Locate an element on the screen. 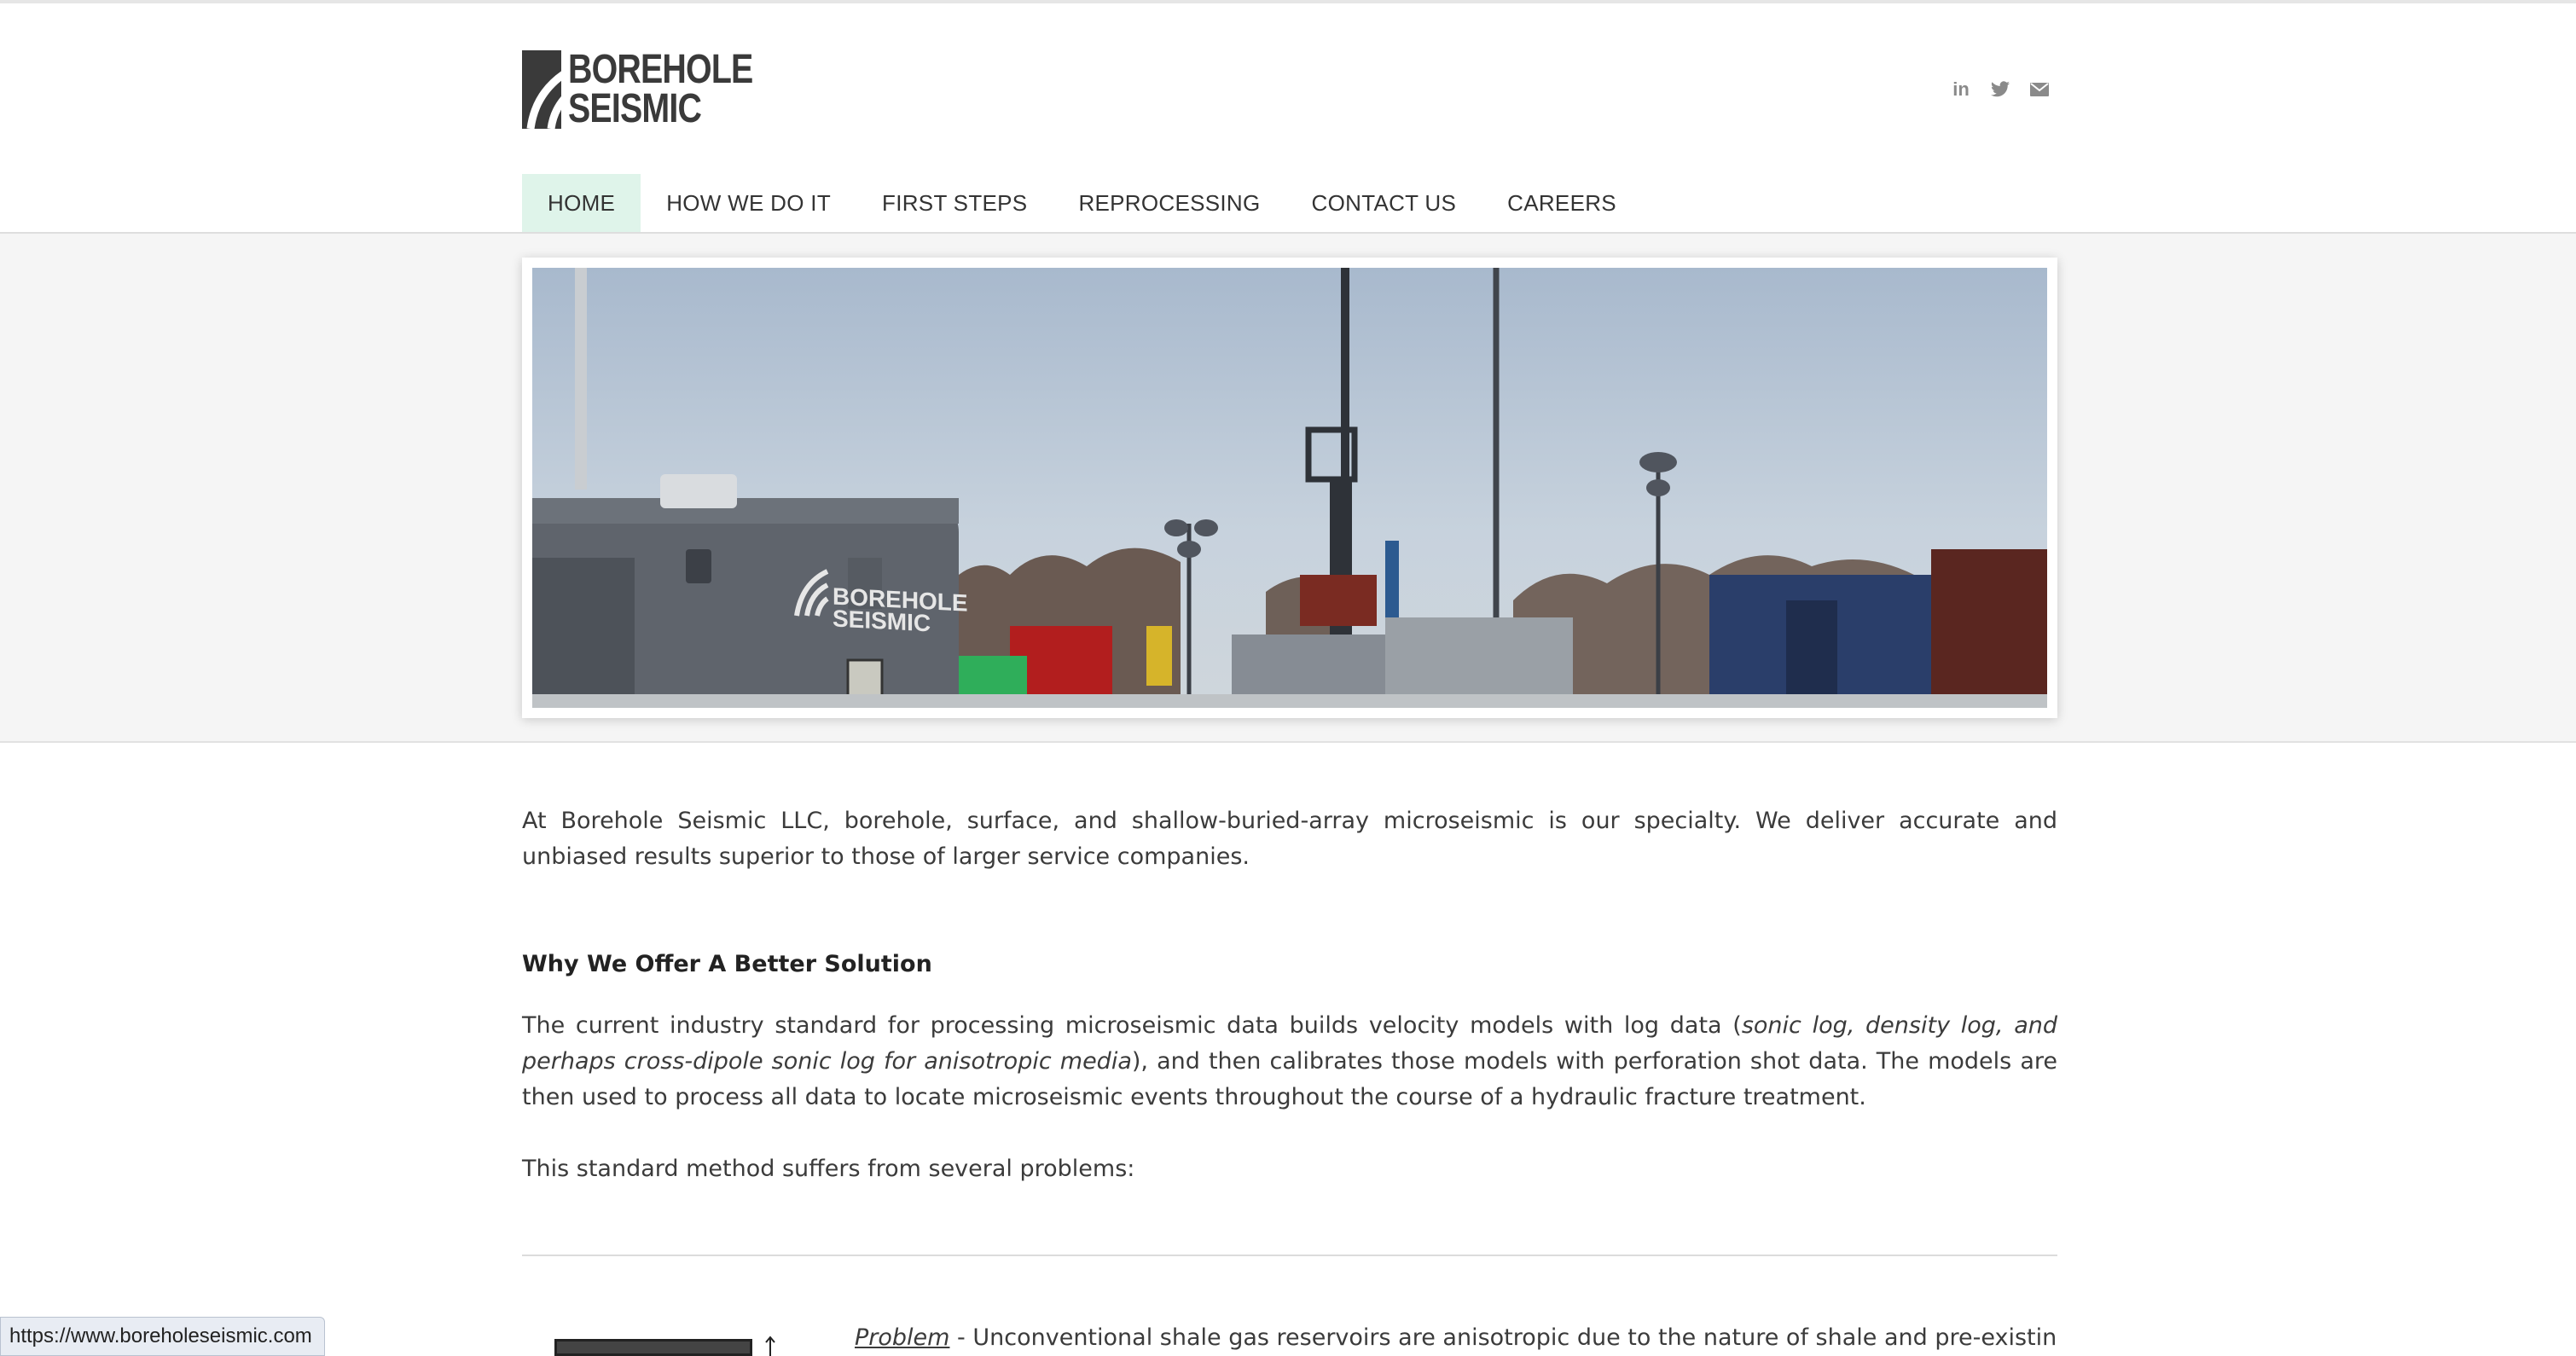  section-heading: Why We Offer A Better Solution is located at coordinates (727, 964).